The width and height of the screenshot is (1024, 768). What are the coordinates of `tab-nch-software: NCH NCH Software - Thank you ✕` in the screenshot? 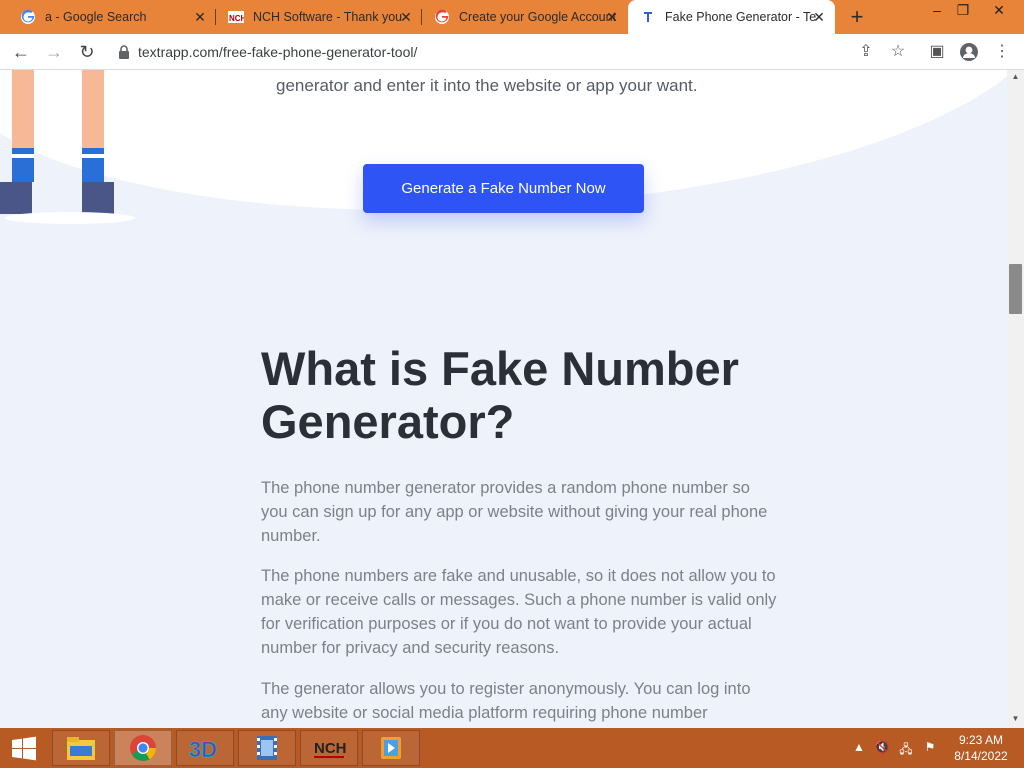 It's located at (319, 17).